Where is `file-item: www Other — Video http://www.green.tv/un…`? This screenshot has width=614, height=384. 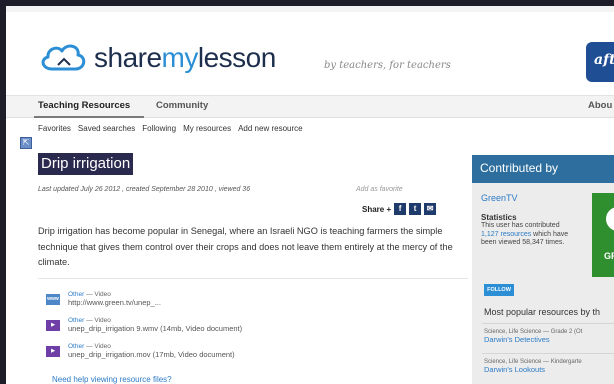
file-item: www Other — Video http://www.green.tv/un… is located at coordinates (103, 299).